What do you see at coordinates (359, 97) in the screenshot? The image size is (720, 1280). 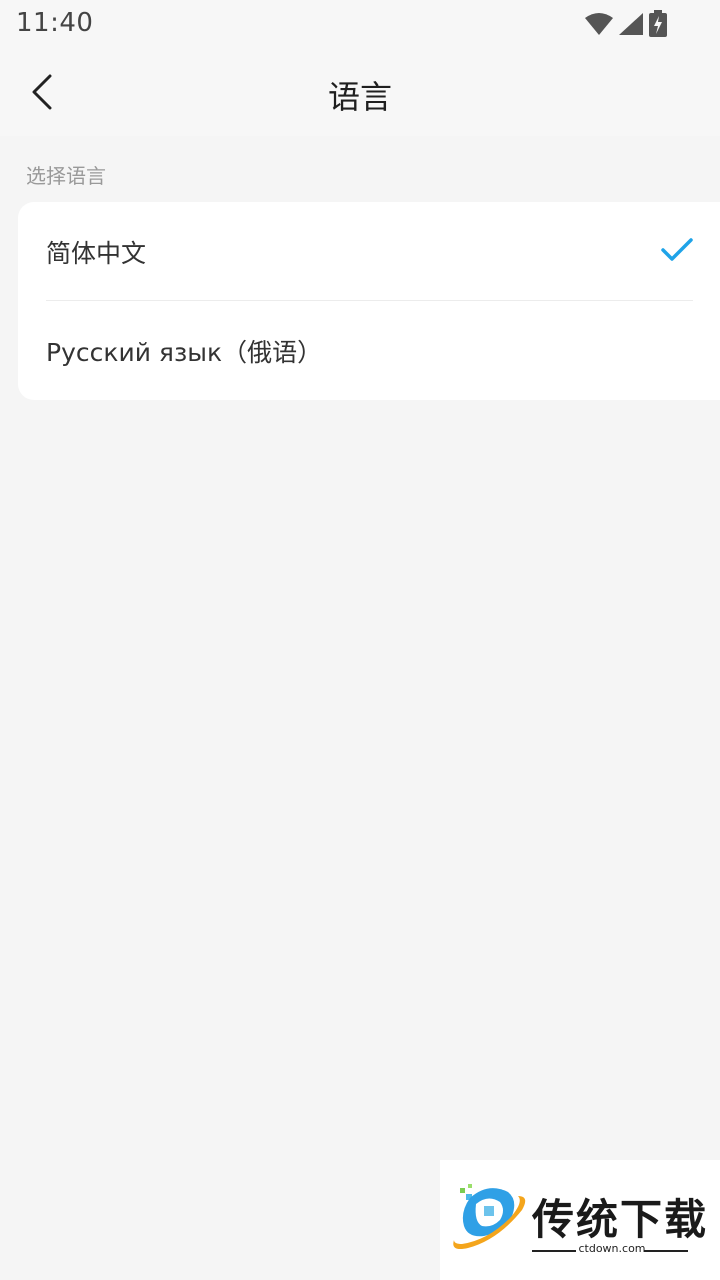 I see `page-title: 语言` at bounding box center [359, 97].